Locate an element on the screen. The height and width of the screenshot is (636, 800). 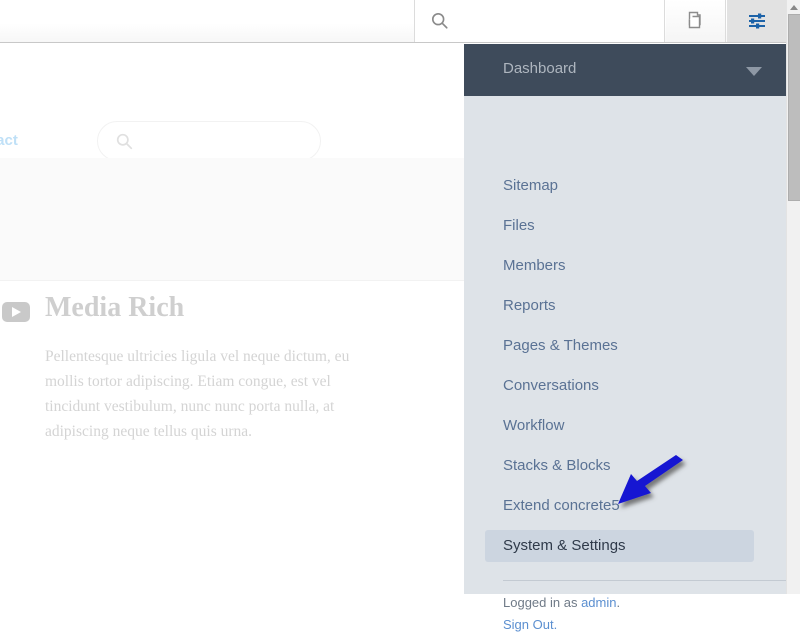
media-rich-heading-row: Media Rich is located at coordinates (210, 312).